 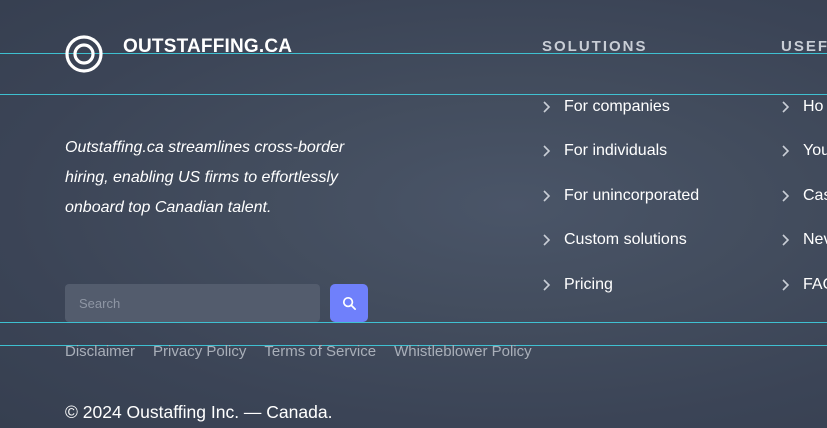 What do you see at coordinates (815, 284) in the screenshot?
I see `link-label: FAQ` at bounding box center [815, 284].